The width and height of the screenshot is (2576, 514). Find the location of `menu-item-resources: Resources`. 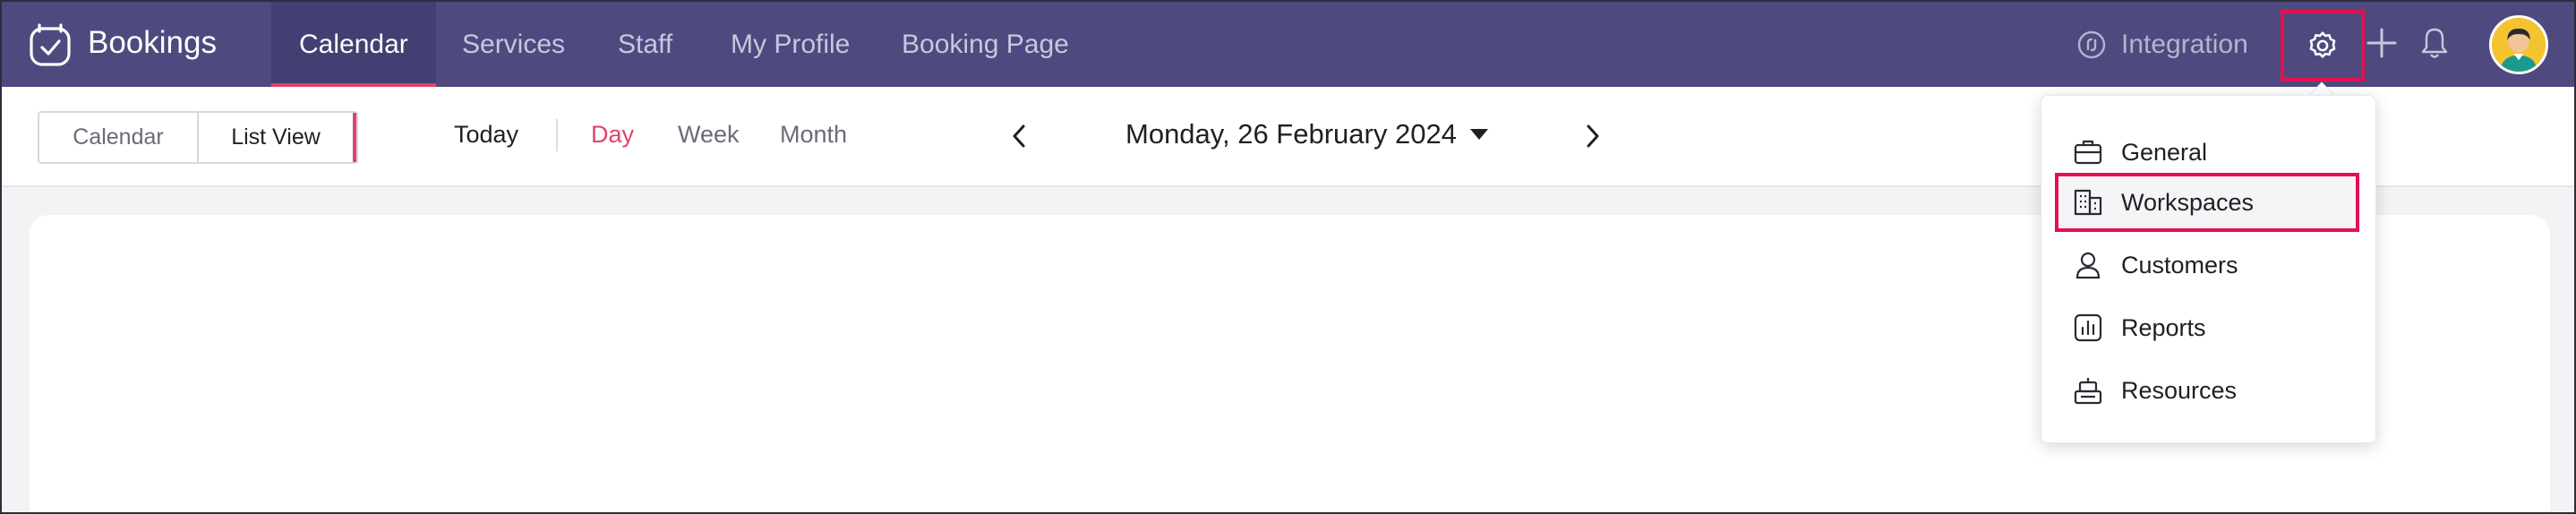

menu-item-resources: Resources is located at coordinates (2208, 390).